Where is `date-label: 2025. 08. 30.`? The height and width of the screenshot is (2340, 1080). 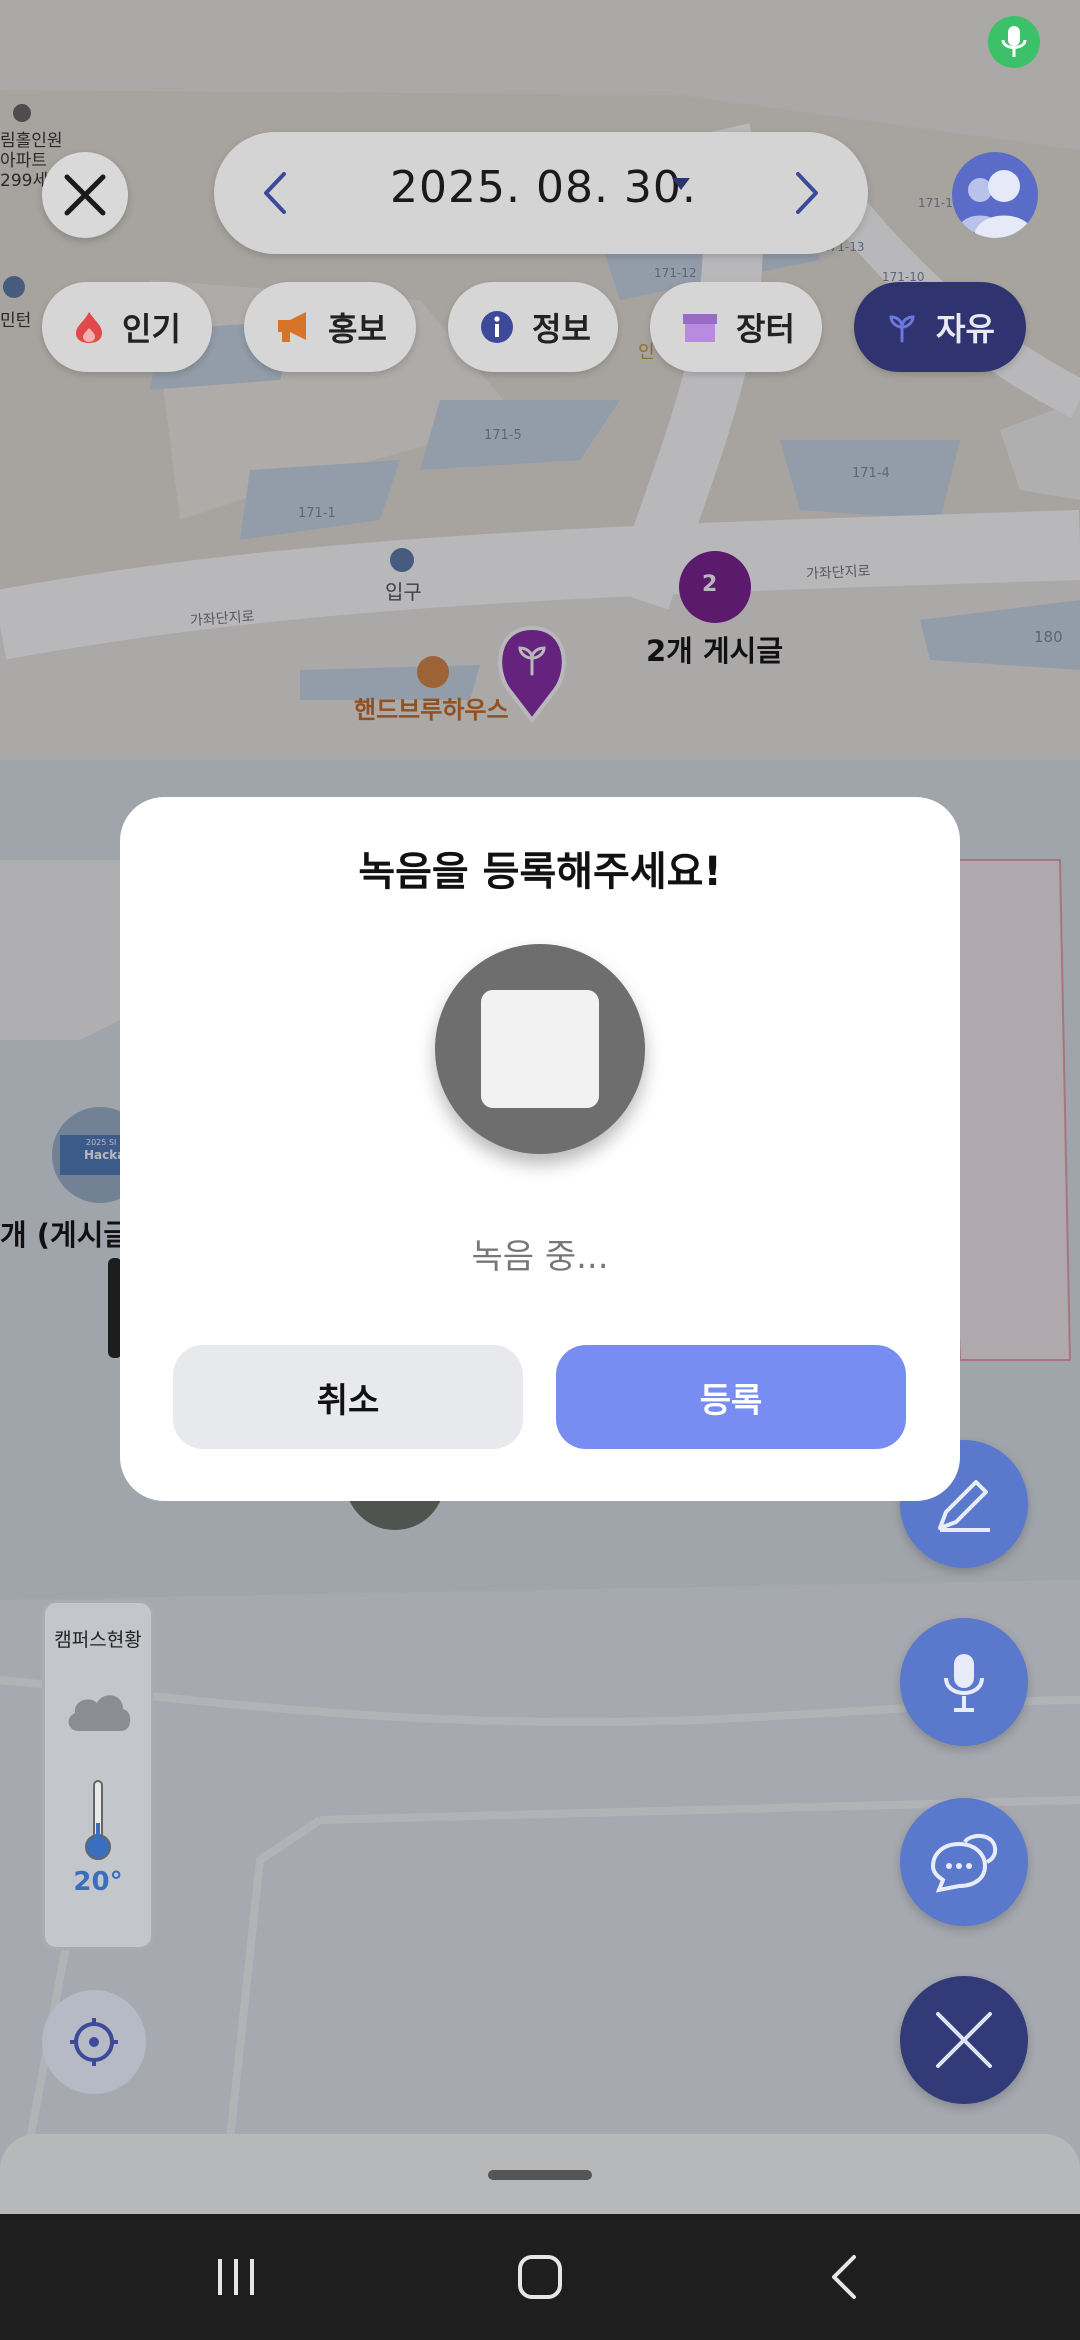 date-label: 2025. 08. 30. is located at coordinates (543, 187).